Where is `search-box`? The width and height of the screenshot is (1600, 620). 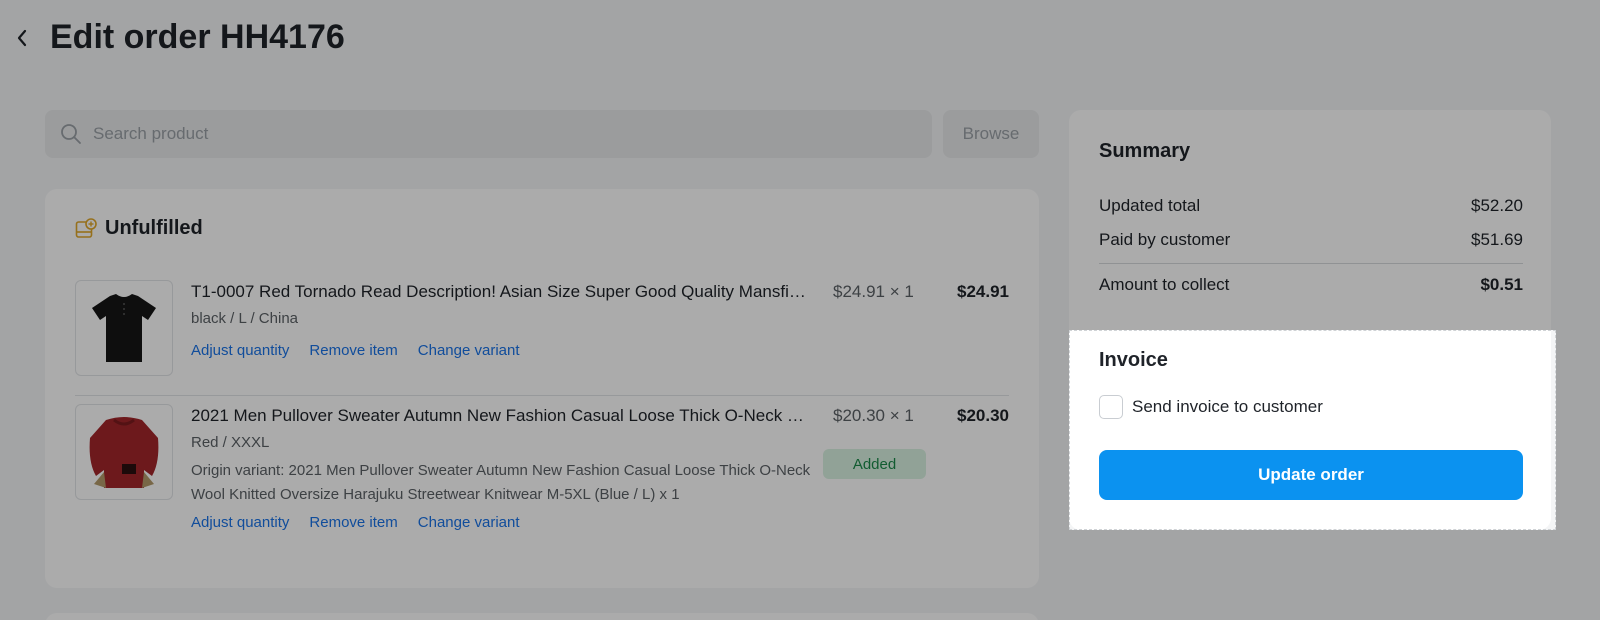
search-box is located at coordinates (488, 134).